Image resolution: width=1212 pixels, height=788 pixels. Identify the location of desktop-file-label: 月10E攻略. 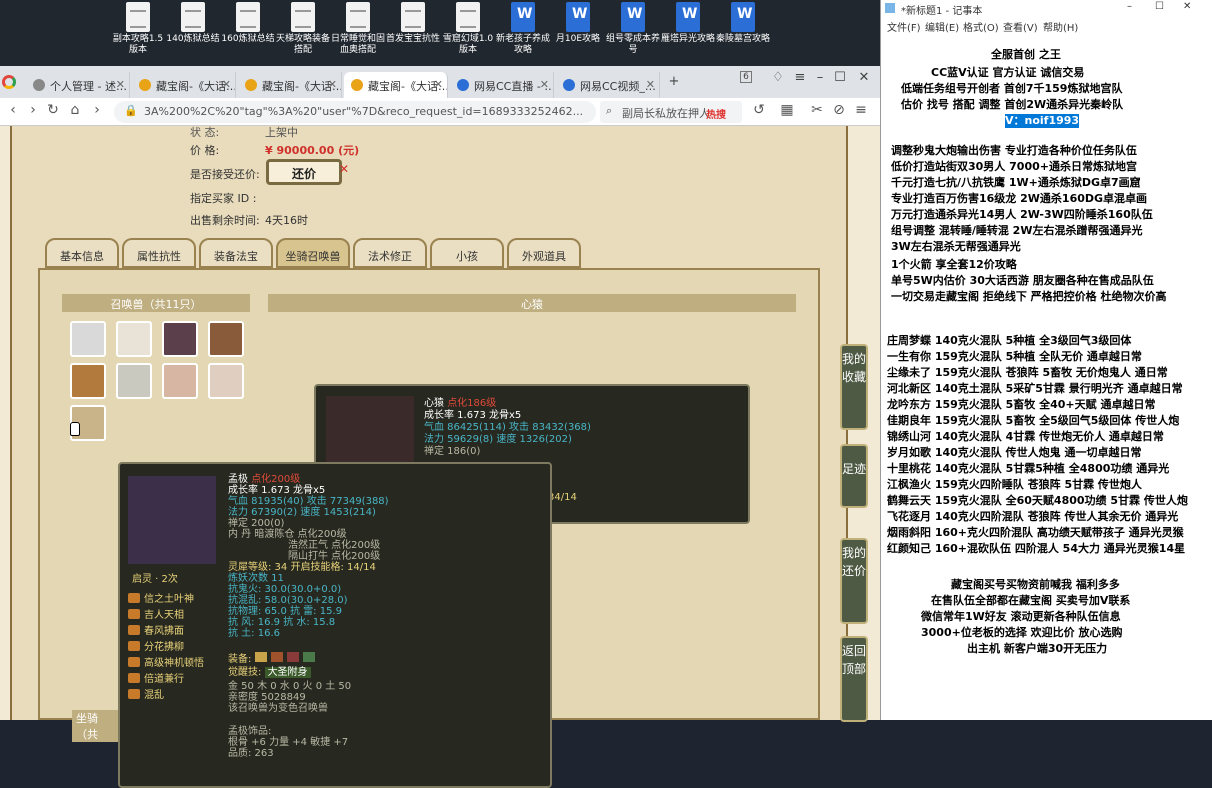
(578, 39).